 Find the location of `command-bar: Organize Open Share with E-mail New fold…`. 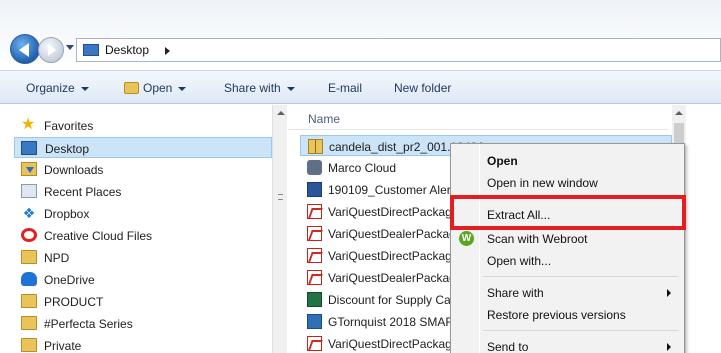

command-bar: Organize Open Share with E-mail New fold… is located at coordinates (360, 87).